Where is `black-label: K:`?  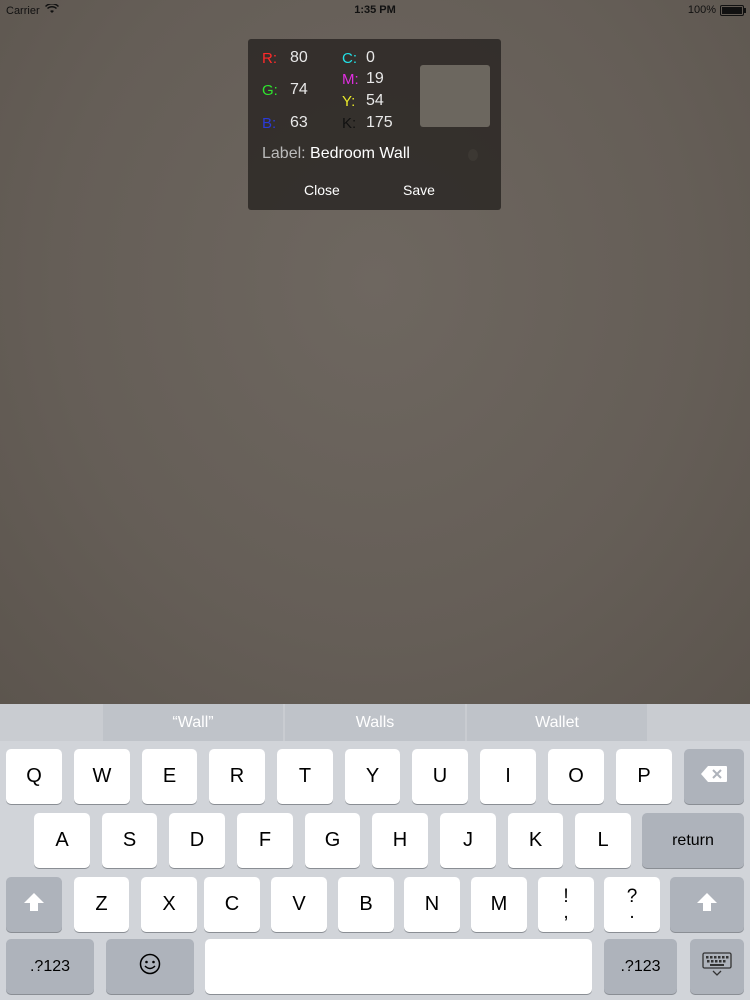
black-label: K: is located at coordinates (349, 123).